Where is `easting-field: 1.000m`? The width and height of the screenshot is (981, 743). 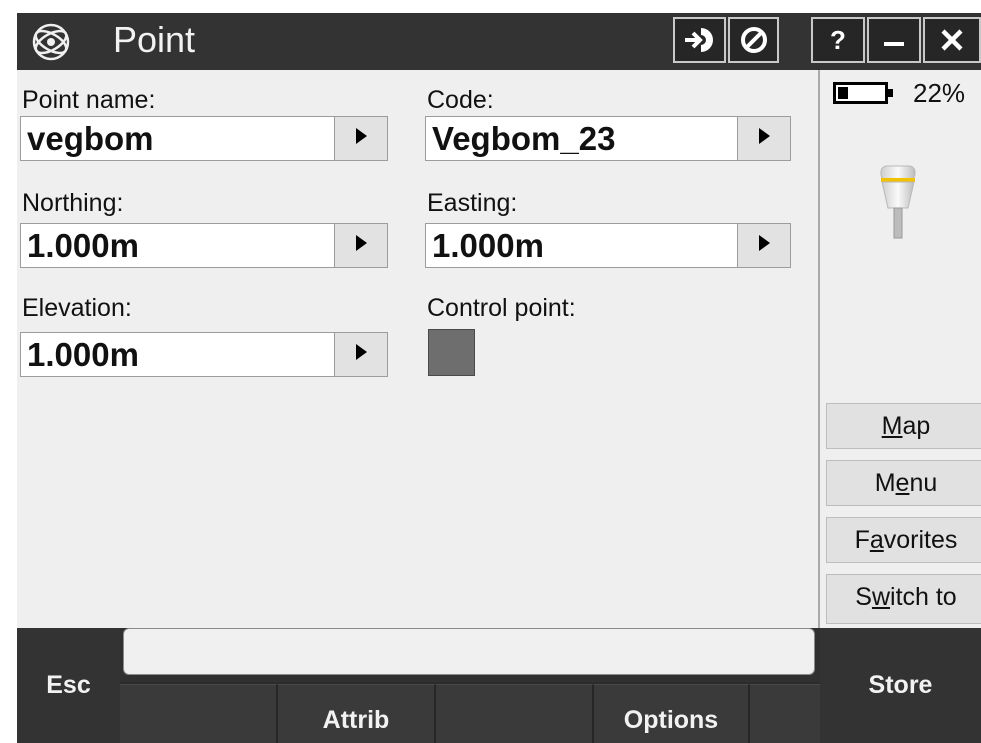 easting-field: 1.000m is located at coordinates (608, 245).